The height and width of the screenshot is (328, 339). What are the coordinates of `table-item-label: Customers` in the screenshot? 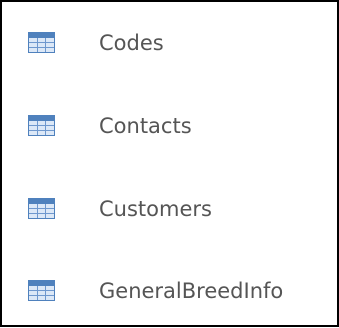 It's located at (155, 209).